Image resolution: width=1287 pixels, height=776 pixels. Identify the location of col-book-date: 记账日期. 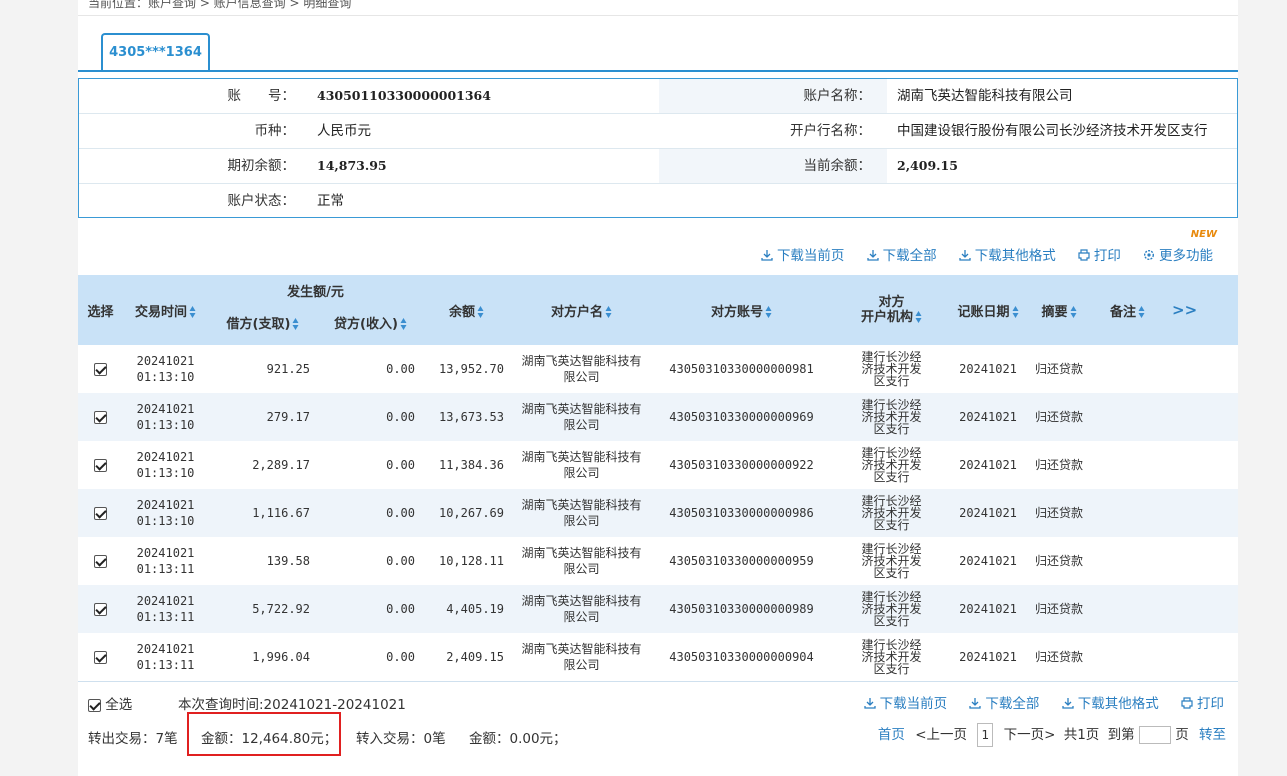
(988, 310).